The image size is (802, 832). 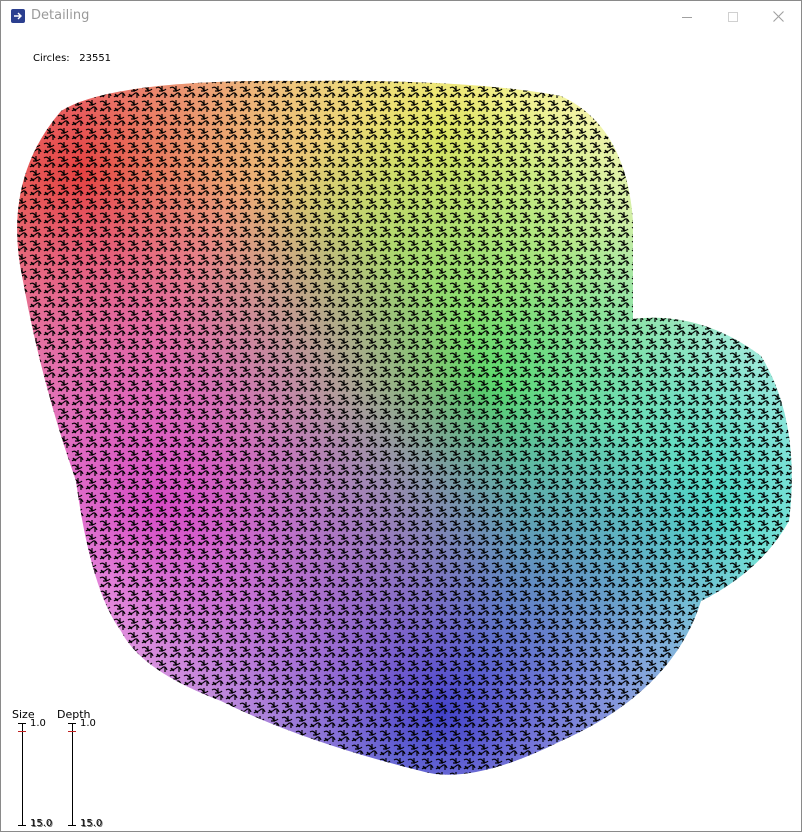 I want to click on close-icon, so click(x=778, y=16).